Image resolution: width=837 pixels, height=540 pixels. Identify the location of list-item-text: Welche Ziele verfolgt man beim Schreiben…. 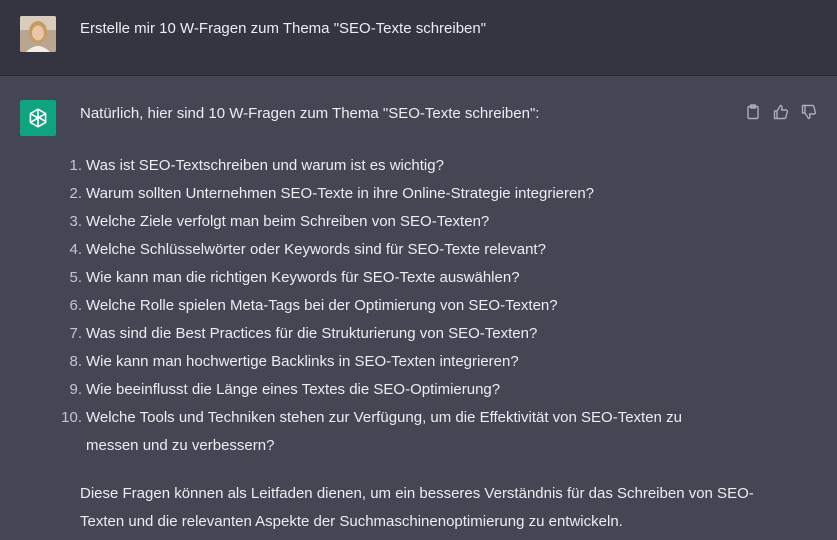
(288, 221).